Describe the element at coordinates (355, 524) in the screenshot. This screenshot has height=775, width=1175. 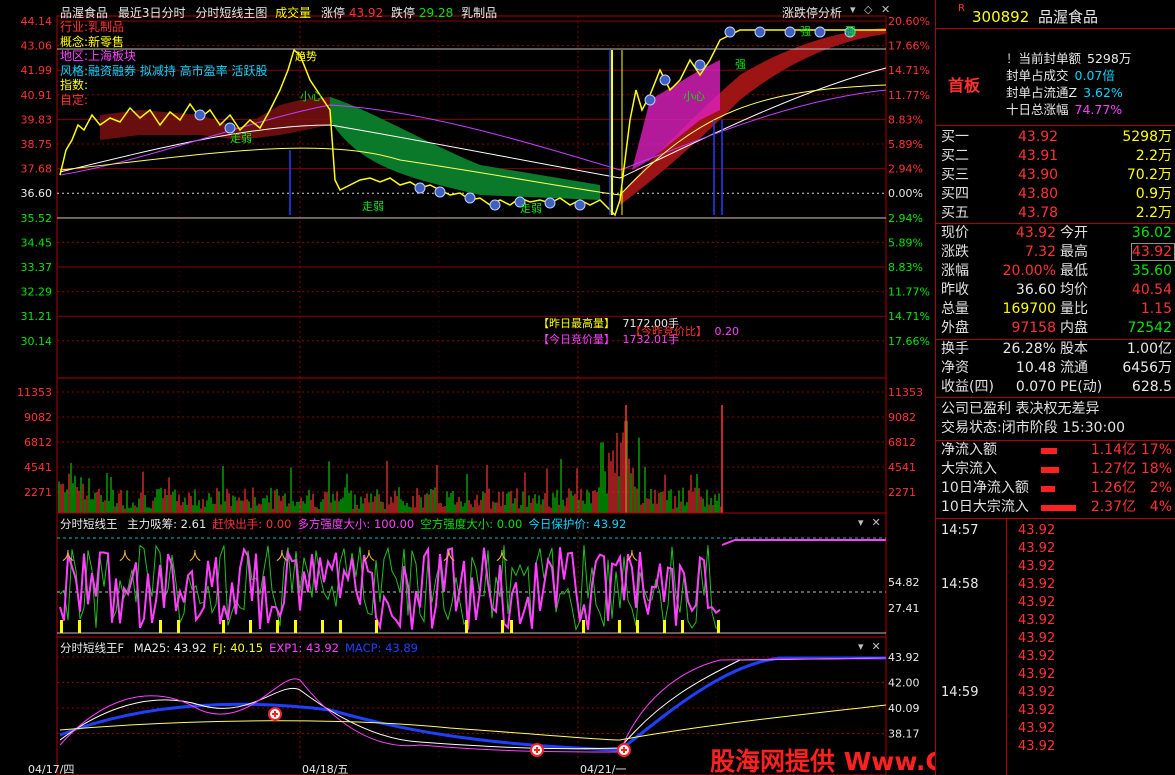
I see `sub1-item: 多方强度大小: 100.00` at that location.